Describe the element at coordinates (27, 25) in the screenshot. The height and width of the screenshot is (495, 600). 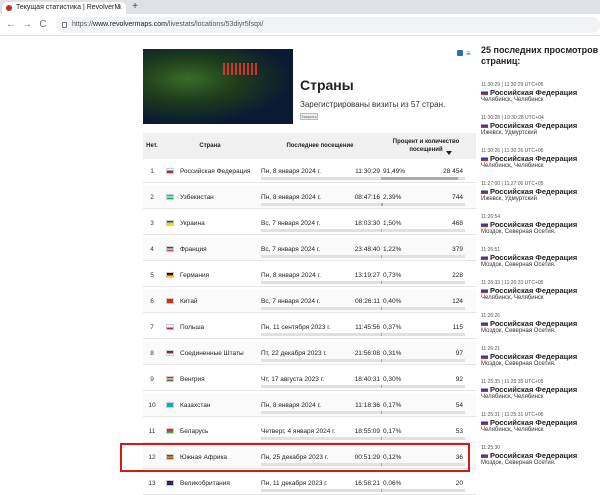
I see `forward-button: →` at that location.